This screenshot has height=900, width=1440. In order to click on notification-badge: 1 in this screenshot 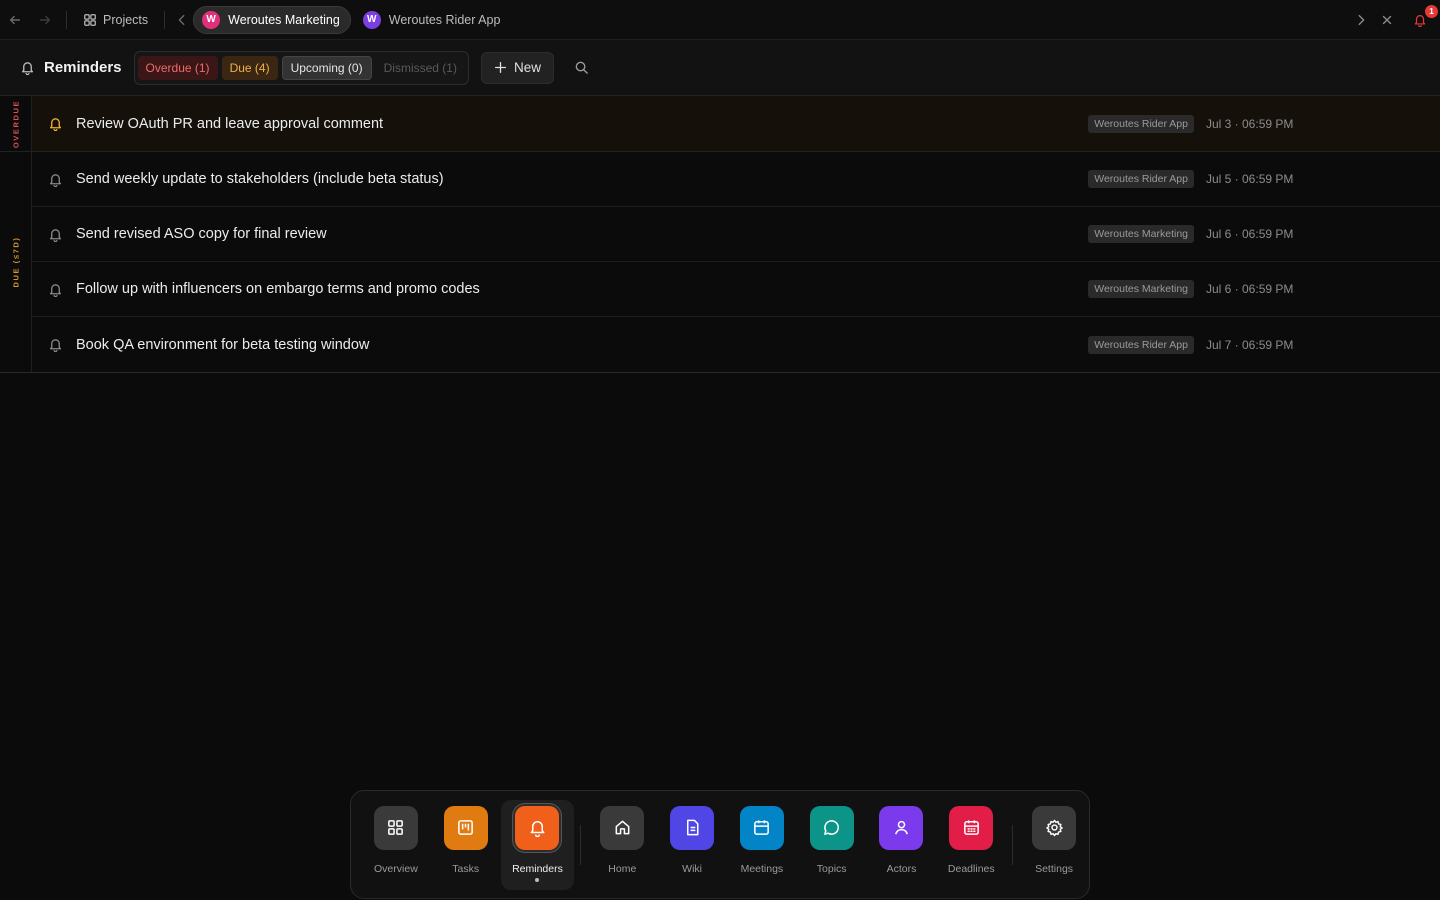, I will do `click(1431, 11)`.